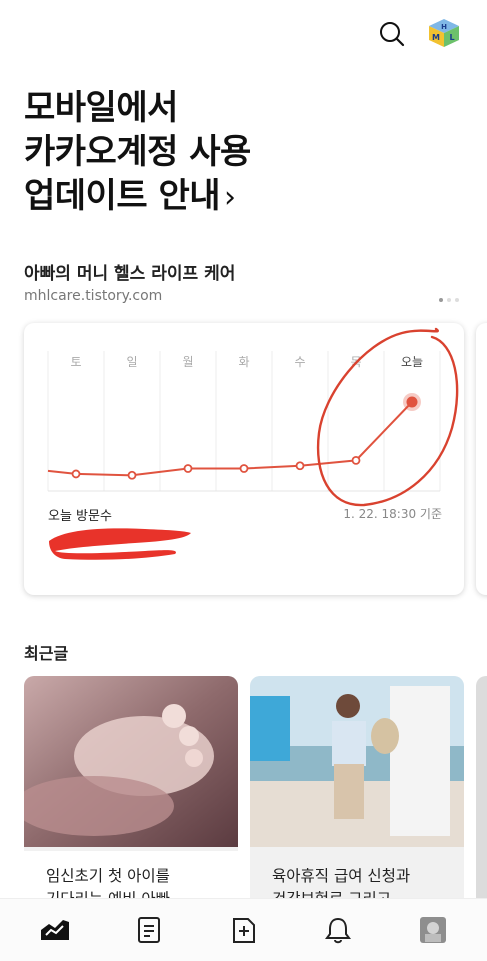 This screenshot has width=487, height=961. I want to click on post-title-line-1: 육아휴직 급여 신청과, so click(341, 876).